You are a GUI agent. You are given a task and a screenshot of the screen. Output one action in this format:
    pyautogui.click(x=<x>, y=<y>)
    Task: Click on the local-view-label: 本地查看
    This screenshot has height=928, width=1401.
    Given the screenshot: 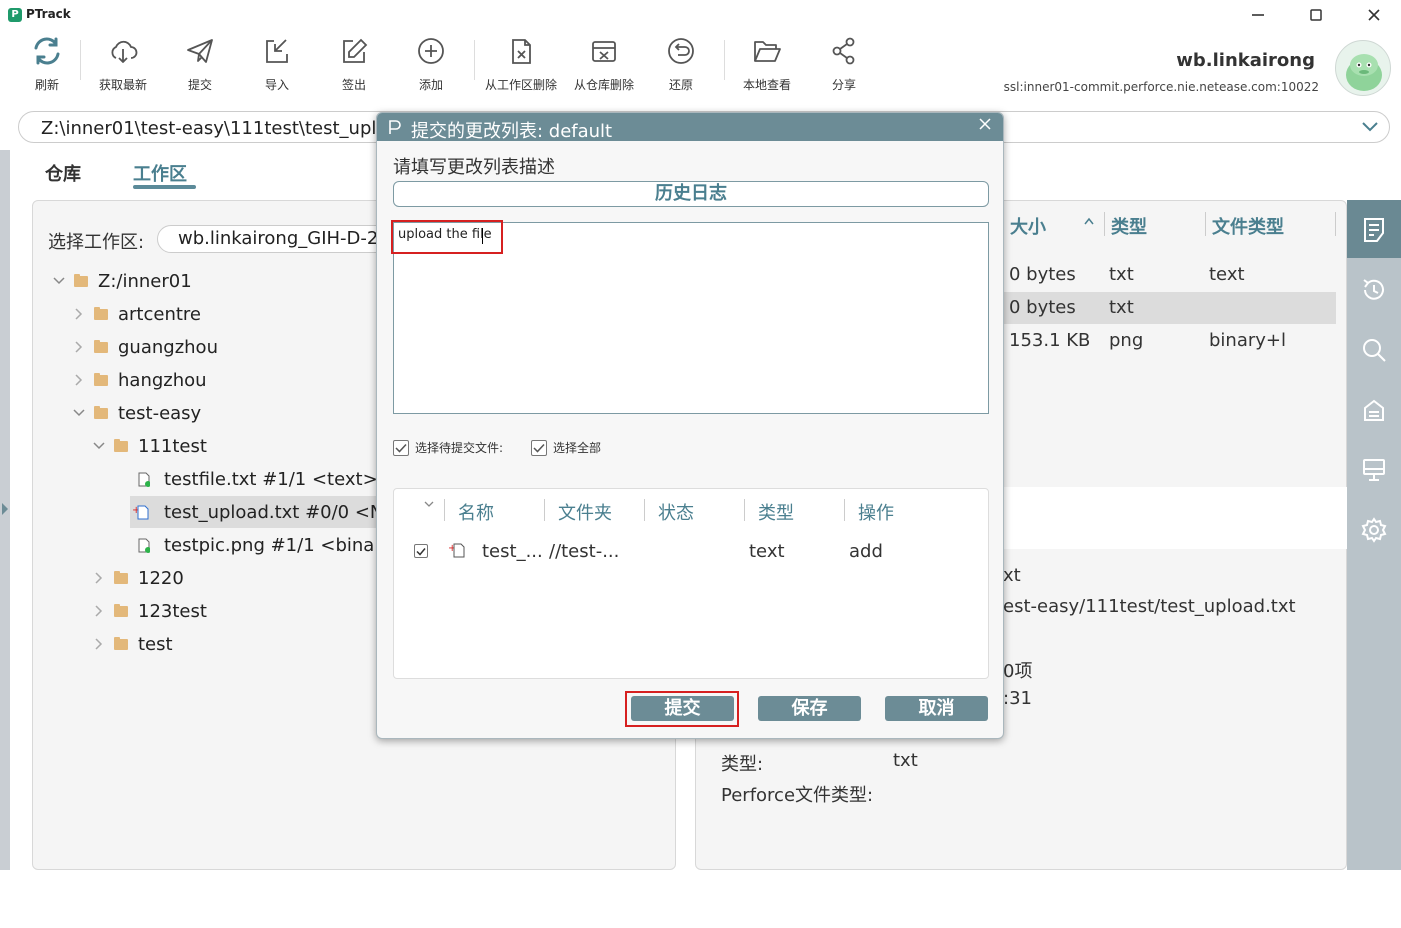 What is the action you would take?
    pyautogui.click(x=766, y=85)
    